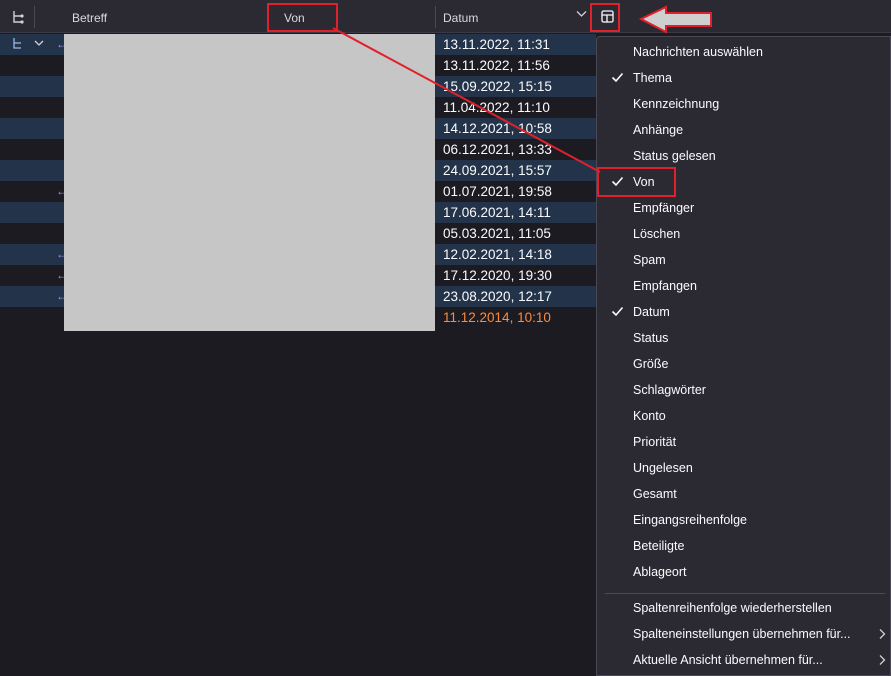 The height and width of the screenshot is (676, 891). I want to click on annotation-connector-line, so click(466, 100).